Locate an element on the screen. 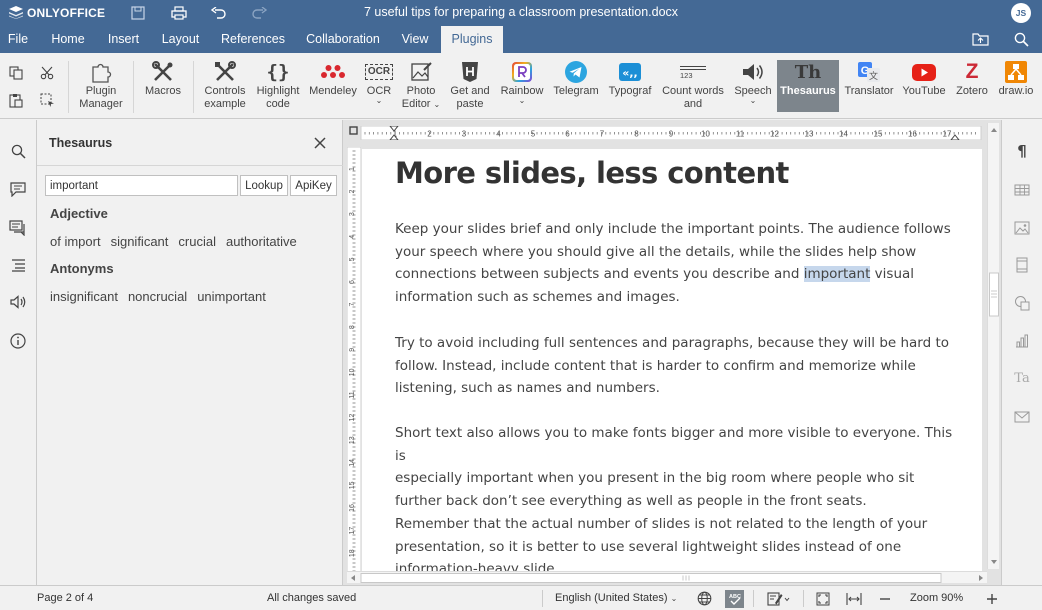 The width and height of the screenshot is (1042, 610). user-avatar: JS is located at coordinates (1021, 13).